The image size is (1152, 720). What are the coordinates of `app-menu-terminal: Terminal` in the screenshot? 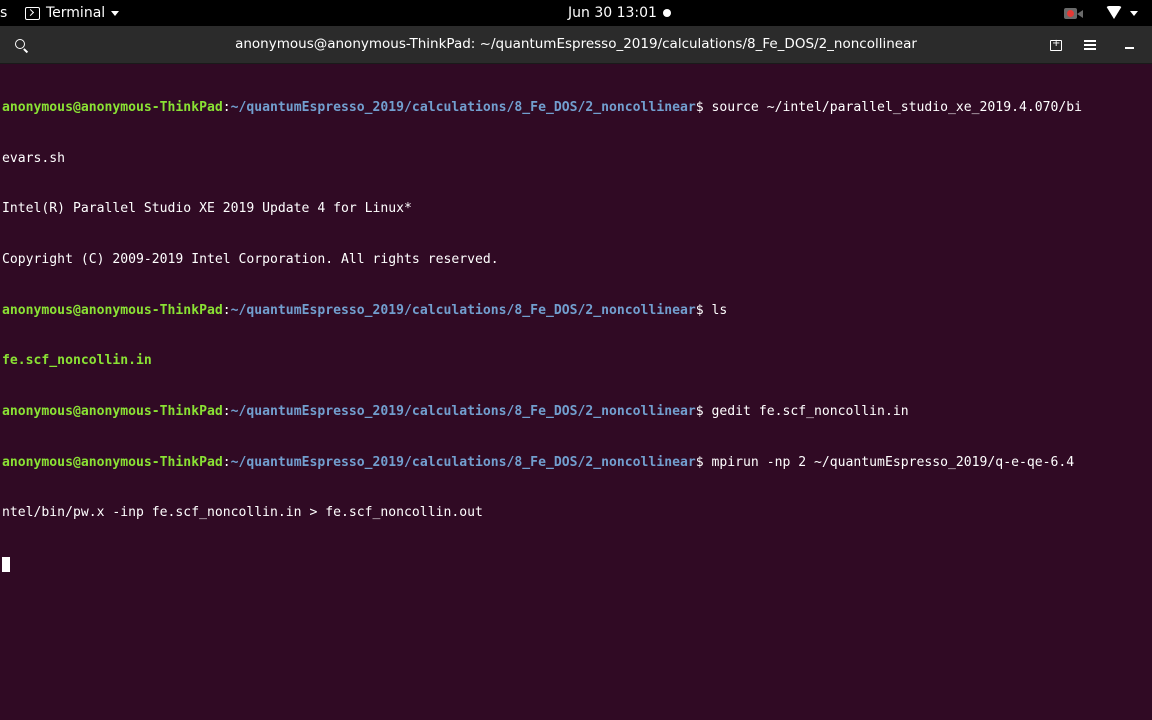 It's located at (72, 13).